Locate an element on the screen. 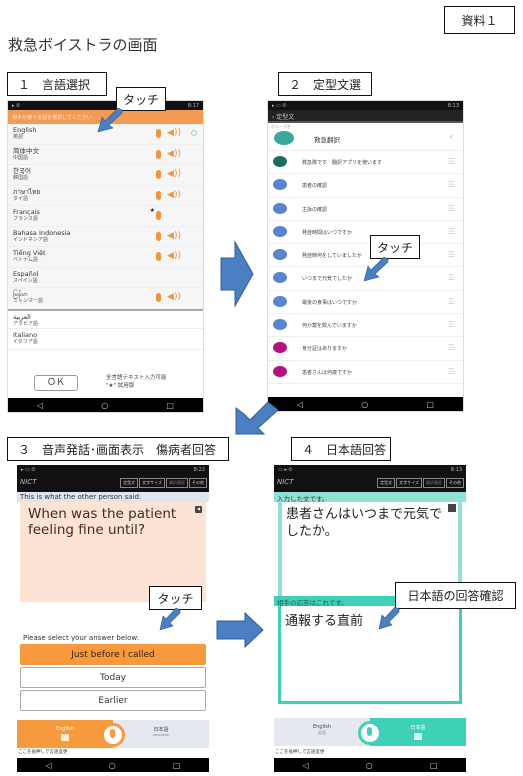 This screenshot has height=776, width=523. speaker-icon: ◀ is located at coordinates (198, 509).